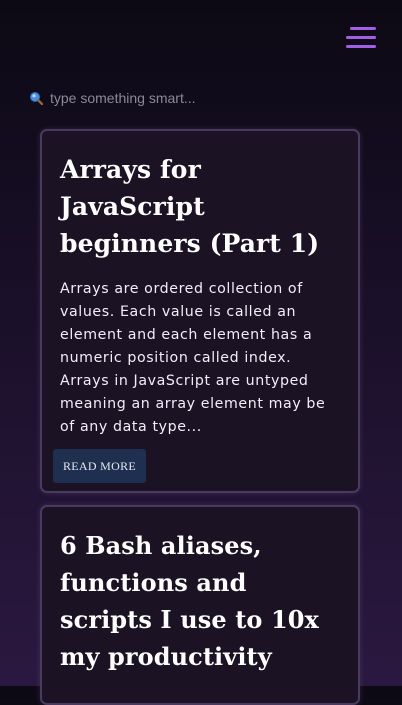 Image resolution: width=402 pixels, height=705 pixels. Describe the element at coordinates (36, 98) in the screenshot. I see `magnifier-icon` at that location.